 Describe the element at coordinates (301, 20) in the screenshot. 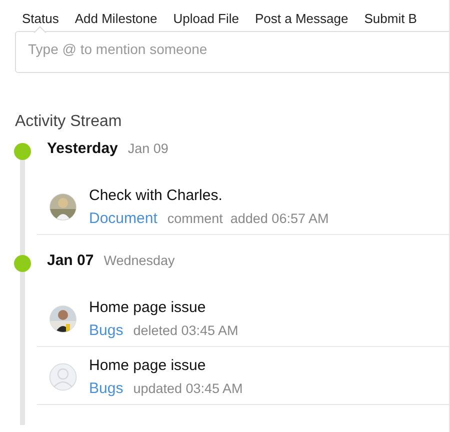

I see `tab: Post a Message` at that location.